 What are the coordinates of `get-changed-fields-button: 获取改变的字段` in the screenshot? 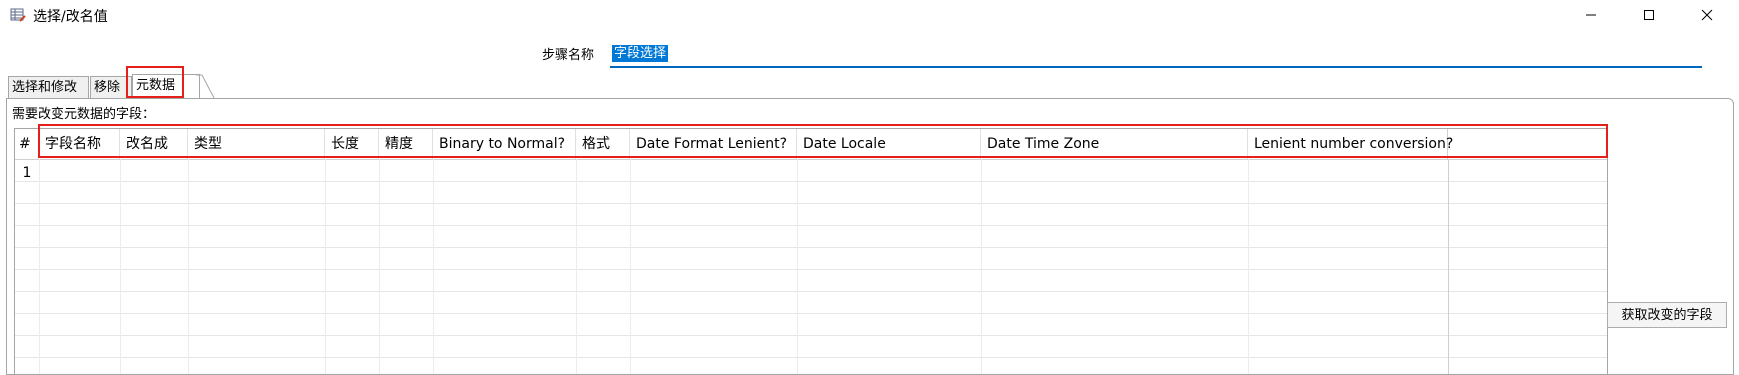 It's located at (1667, 315).